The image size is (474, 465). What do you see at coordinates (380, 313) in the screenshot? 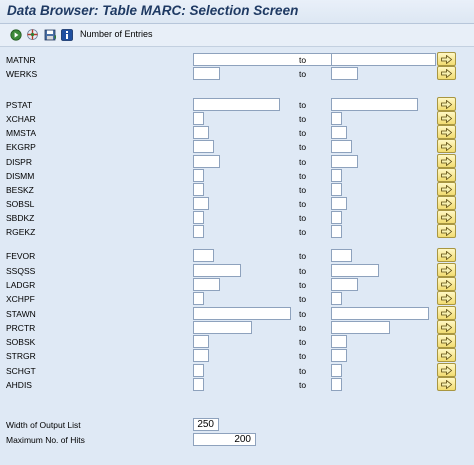
I see `field-high-stawn` at bounding box center [380, 313].